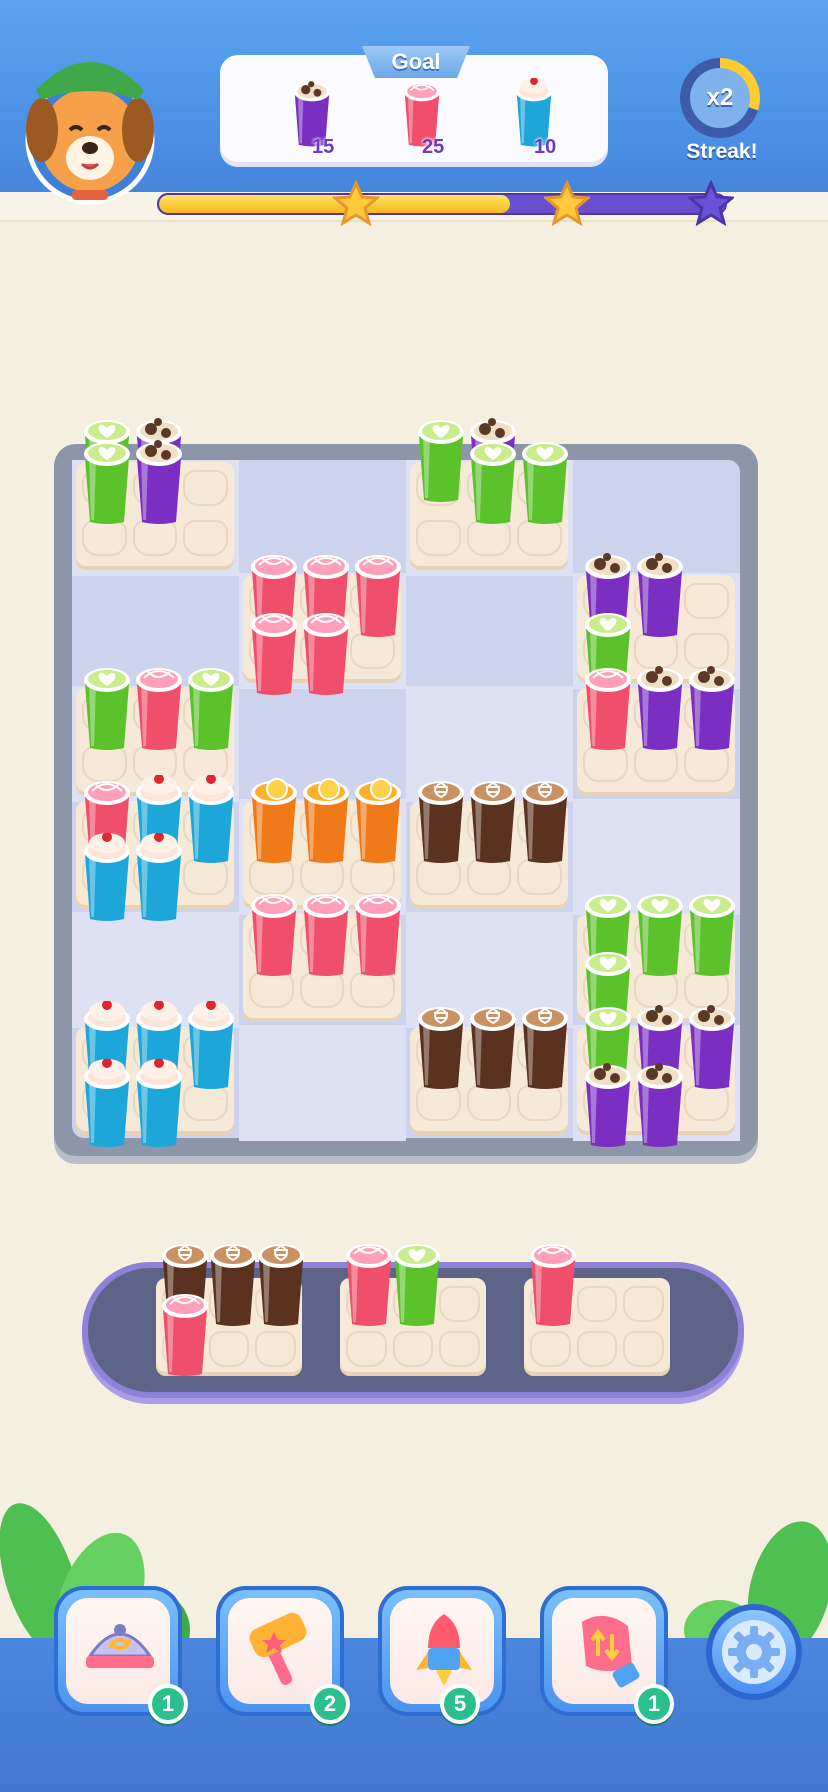  I want to click on goal-count: 10, so click(545, 147).